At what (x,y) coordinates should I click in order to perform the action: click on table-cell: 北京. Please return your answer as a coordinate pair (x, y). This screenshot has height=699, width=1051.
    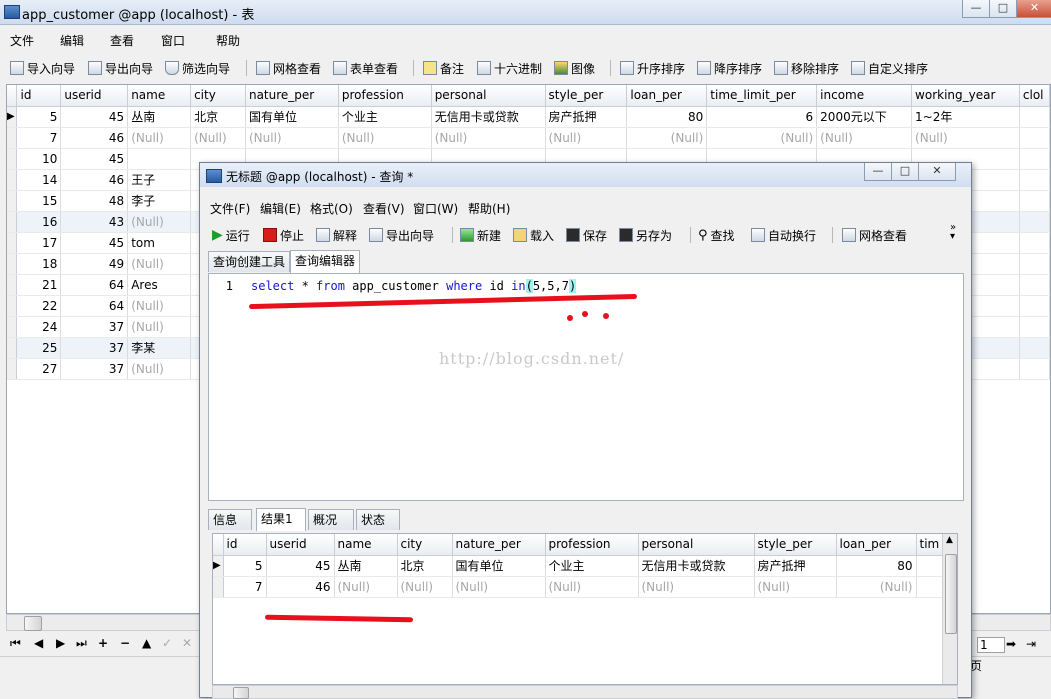
    Looking at the image, I should click on (218, 117).